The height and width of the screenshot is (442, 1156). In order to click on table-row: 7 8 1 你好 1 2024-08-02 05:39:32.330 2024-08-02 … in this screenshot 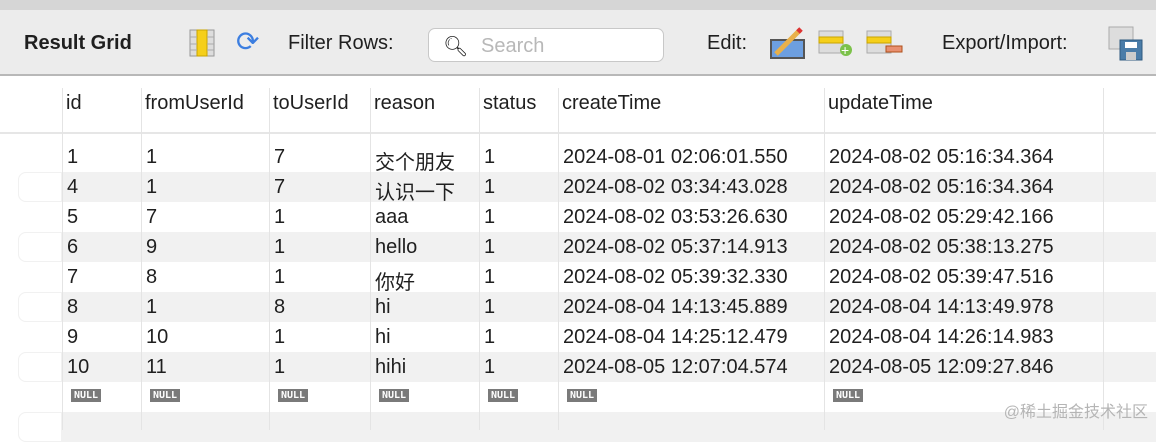, I will do `click(587, 278)`.